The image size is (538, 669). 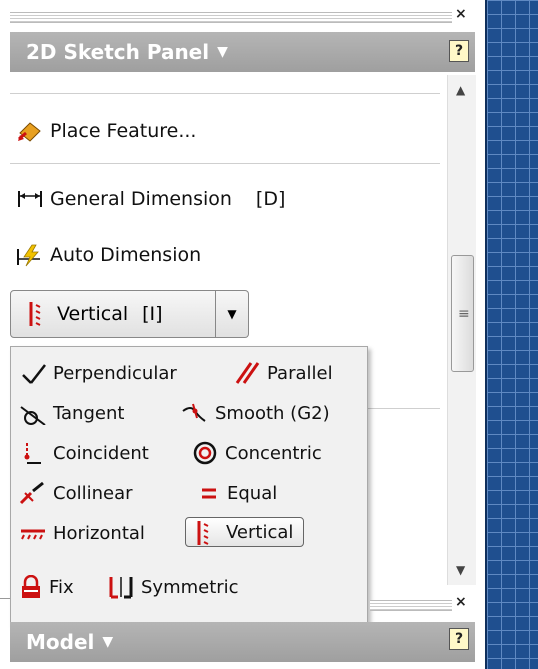 What do you see at coordinates (61, 587) in the screenshot?
I see `constraint-label: Fix` at bounding box center [61, 587].